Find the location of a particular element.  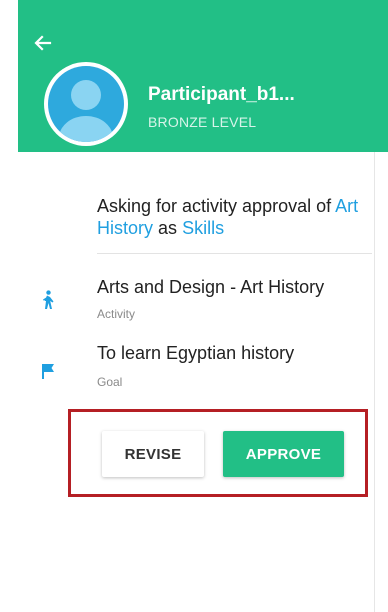

request-prefix: Asking for activity approval of is located at coordinates (214, 206).